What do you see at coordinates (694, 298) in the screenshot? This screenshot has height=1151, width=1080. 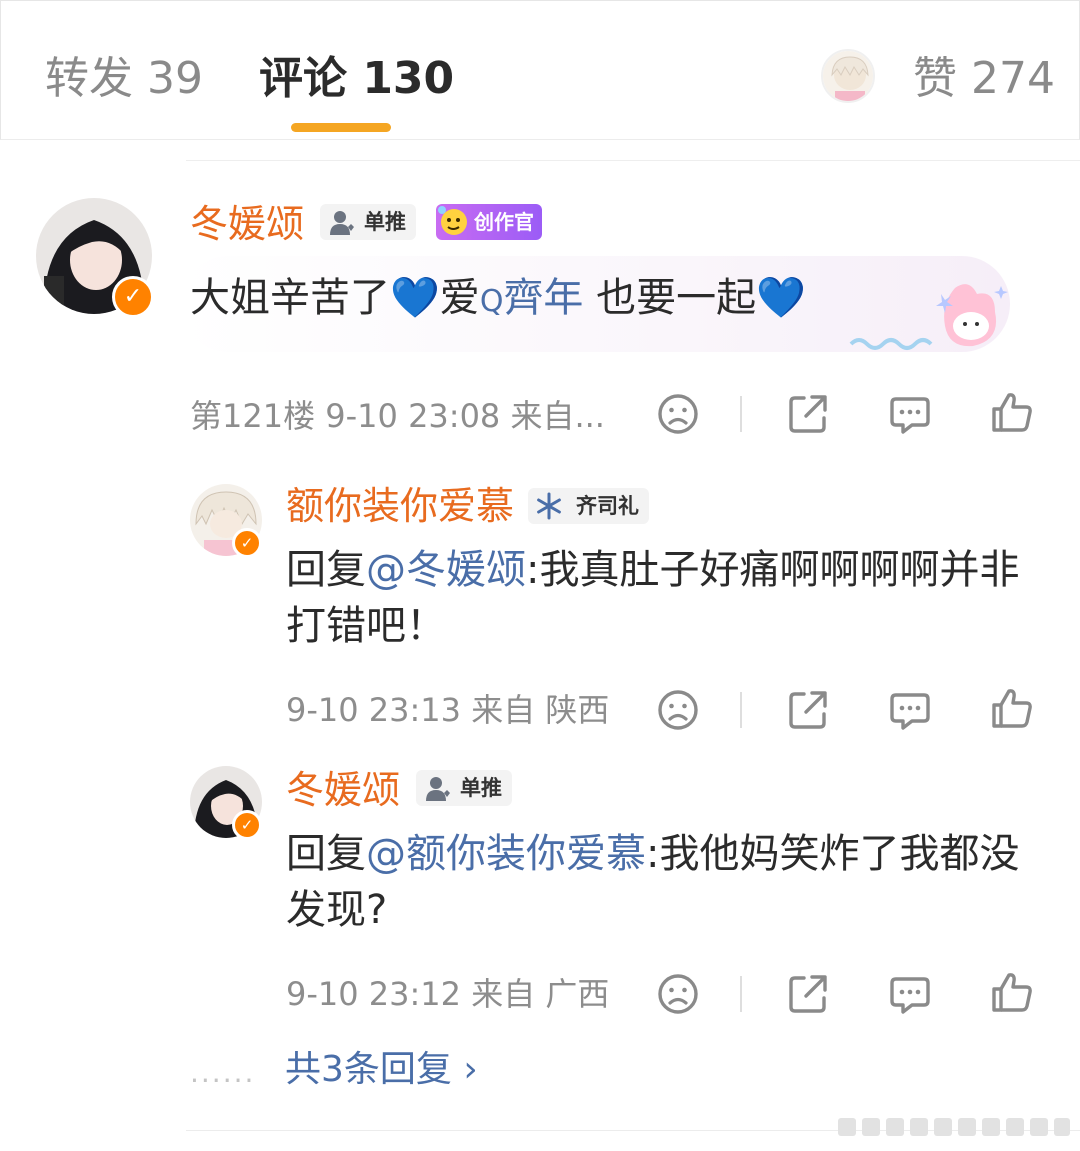 I see `comment-text-end: 也要一起💙` at bounding box center [694, 298].